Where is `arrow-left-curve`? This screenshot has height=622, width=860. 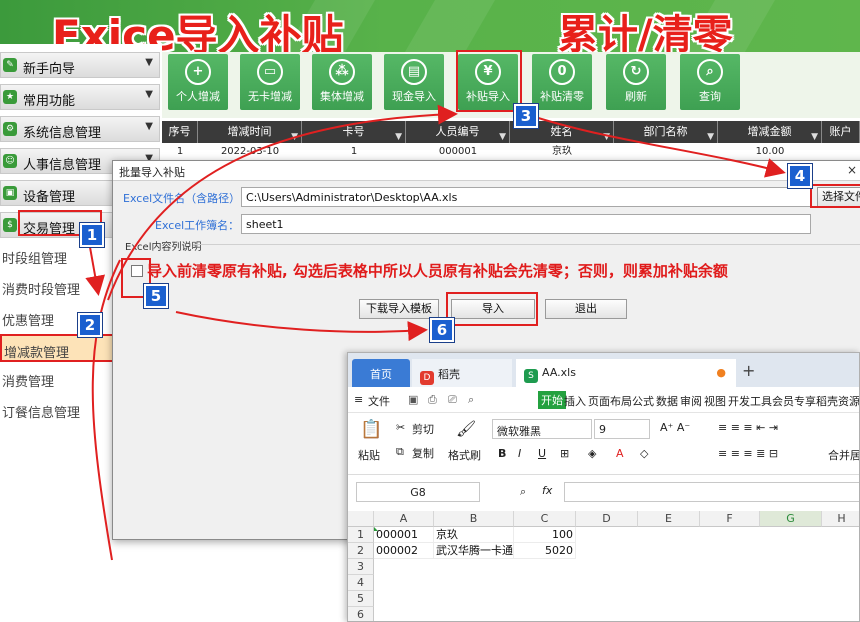
arrow-left-curve is located at coordinates (106, 410).